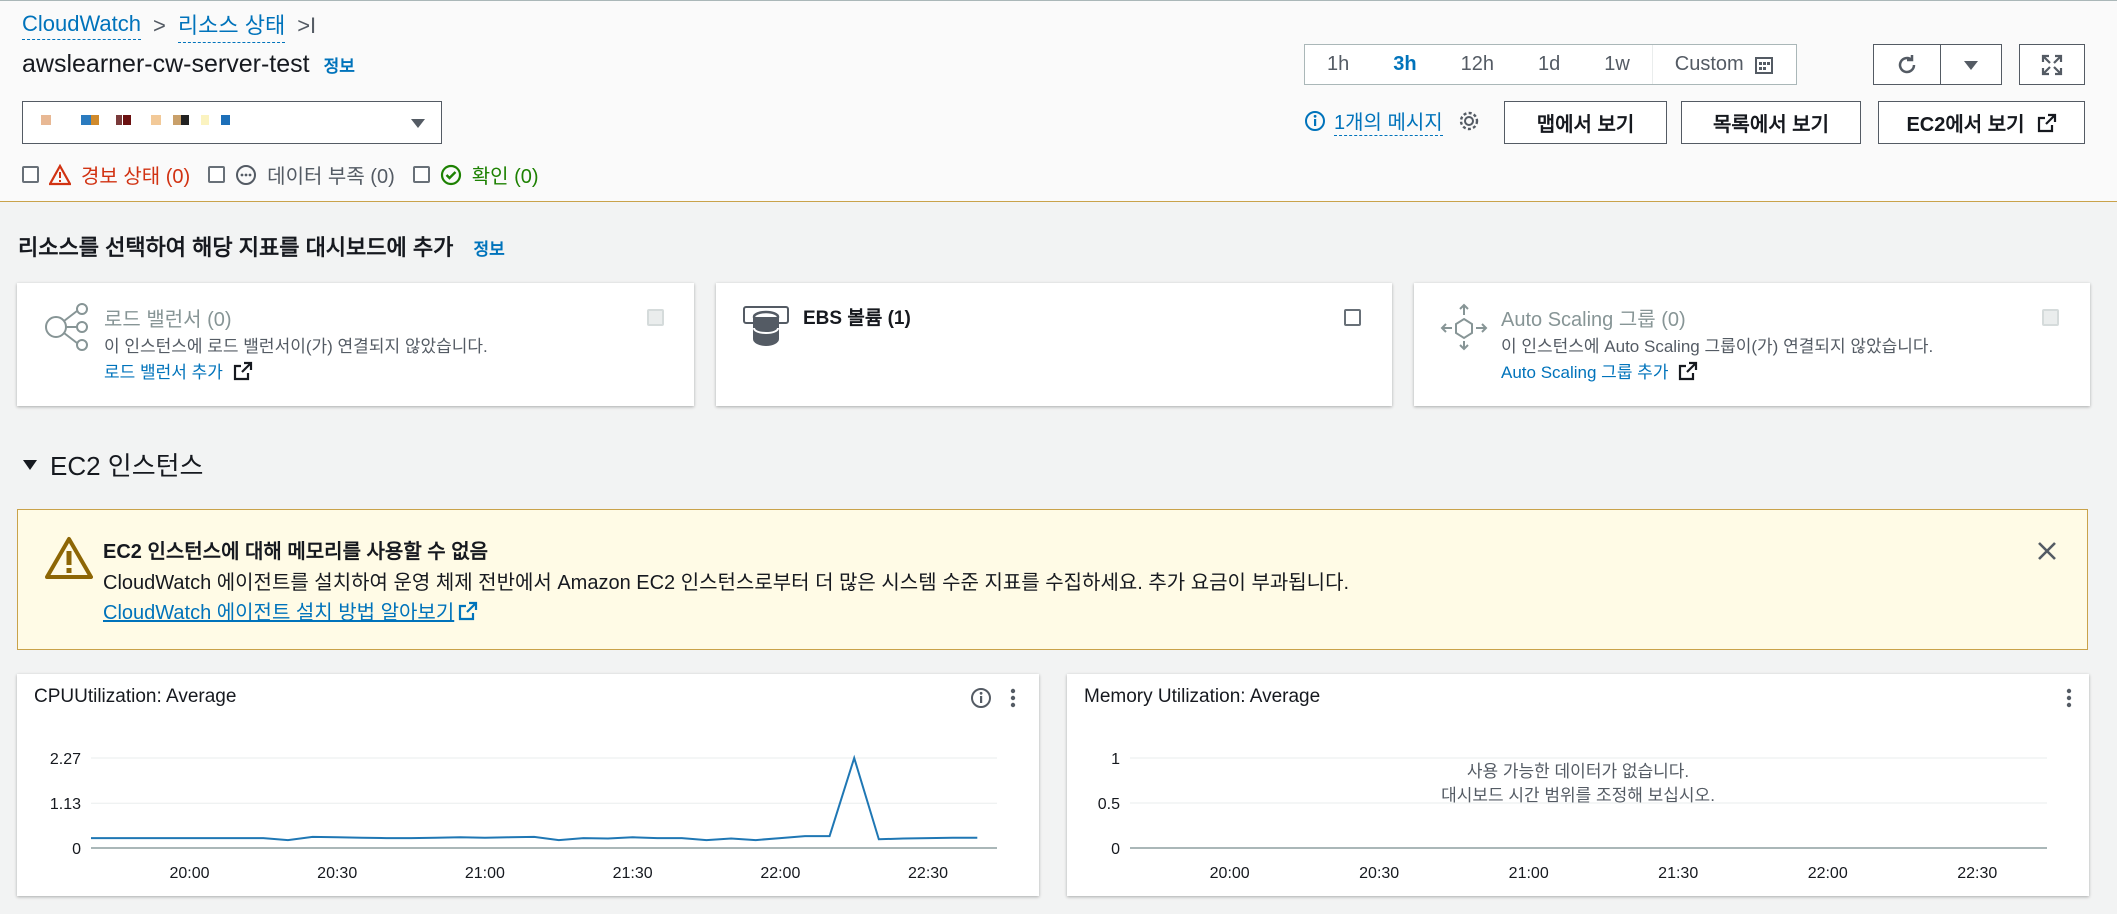 The image size is (2117, 914). What do you see at coordinates (766, 326) in the screenshot?
I see `ebs-volume-icon` at bounding box center [766, 326].